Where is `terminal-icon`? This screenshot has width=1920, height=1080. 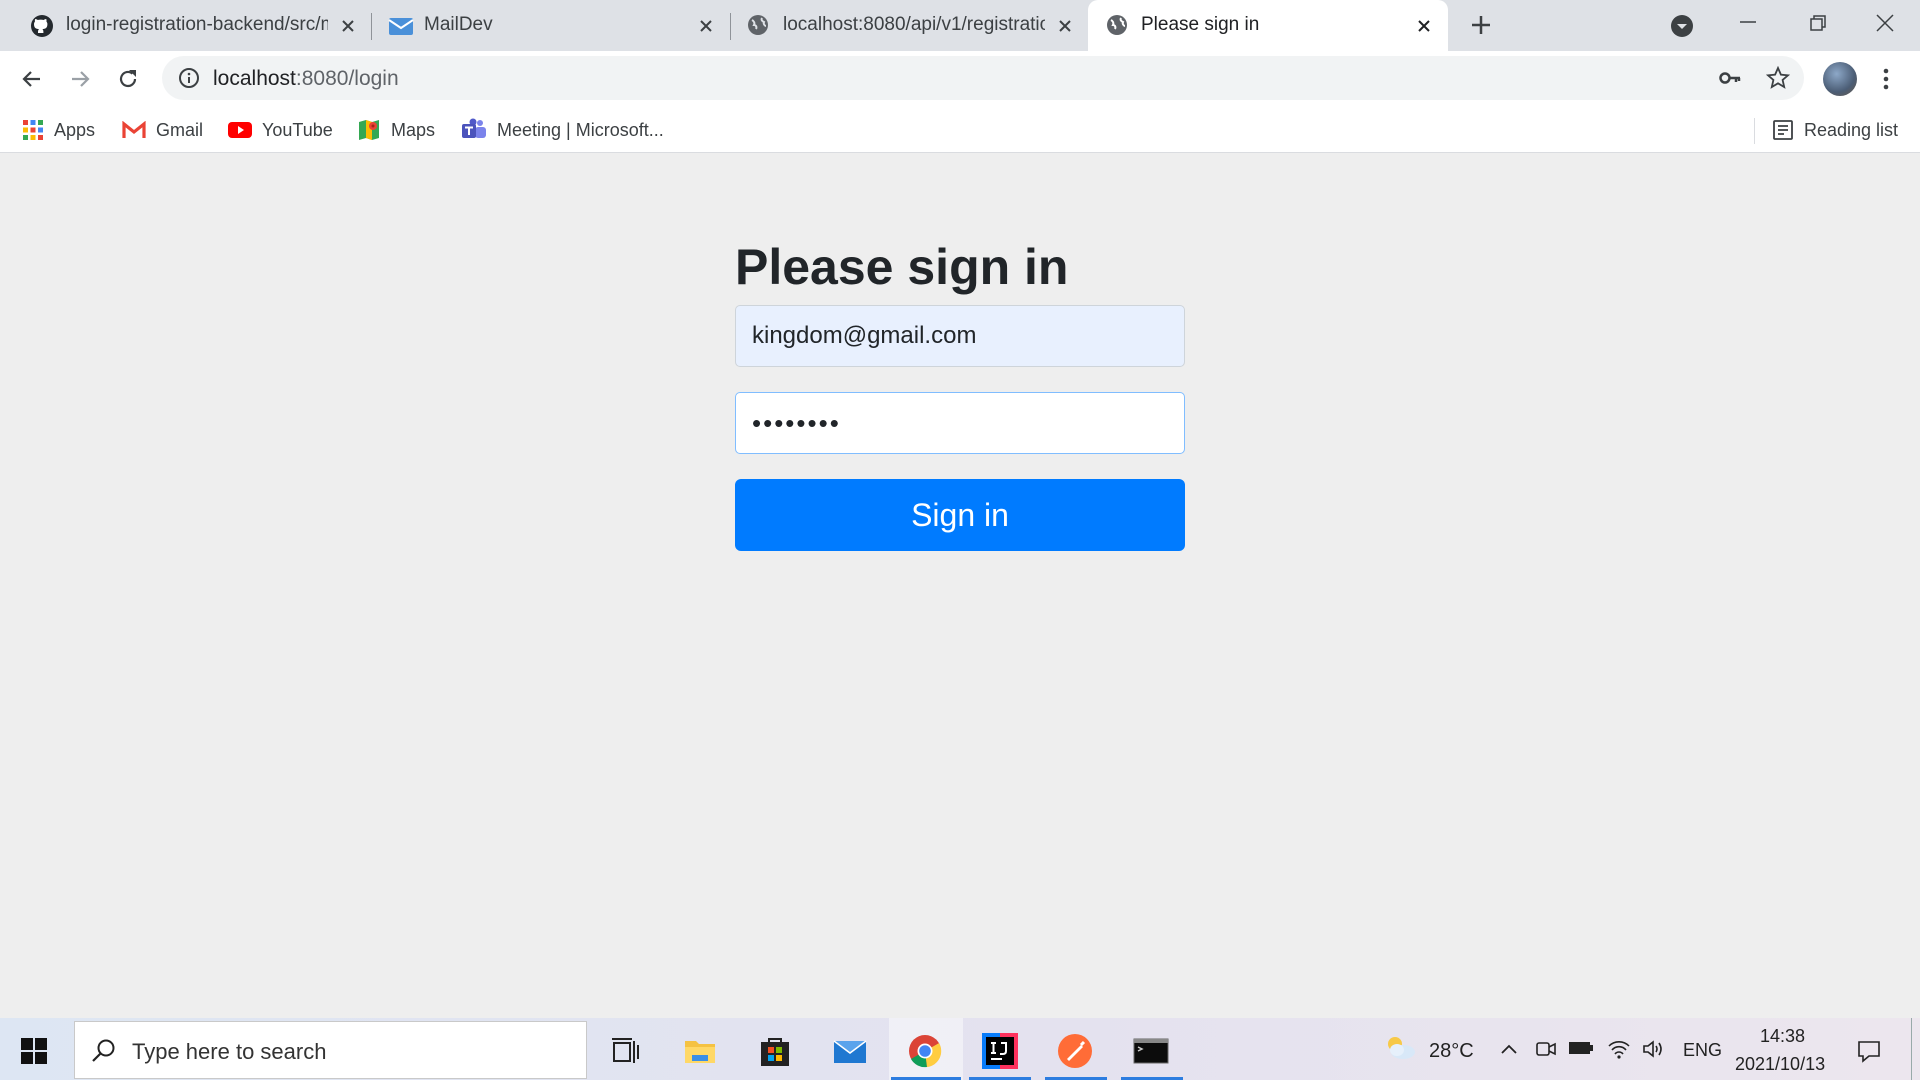
terminal-icon is located at coordinates (1151, 1051).